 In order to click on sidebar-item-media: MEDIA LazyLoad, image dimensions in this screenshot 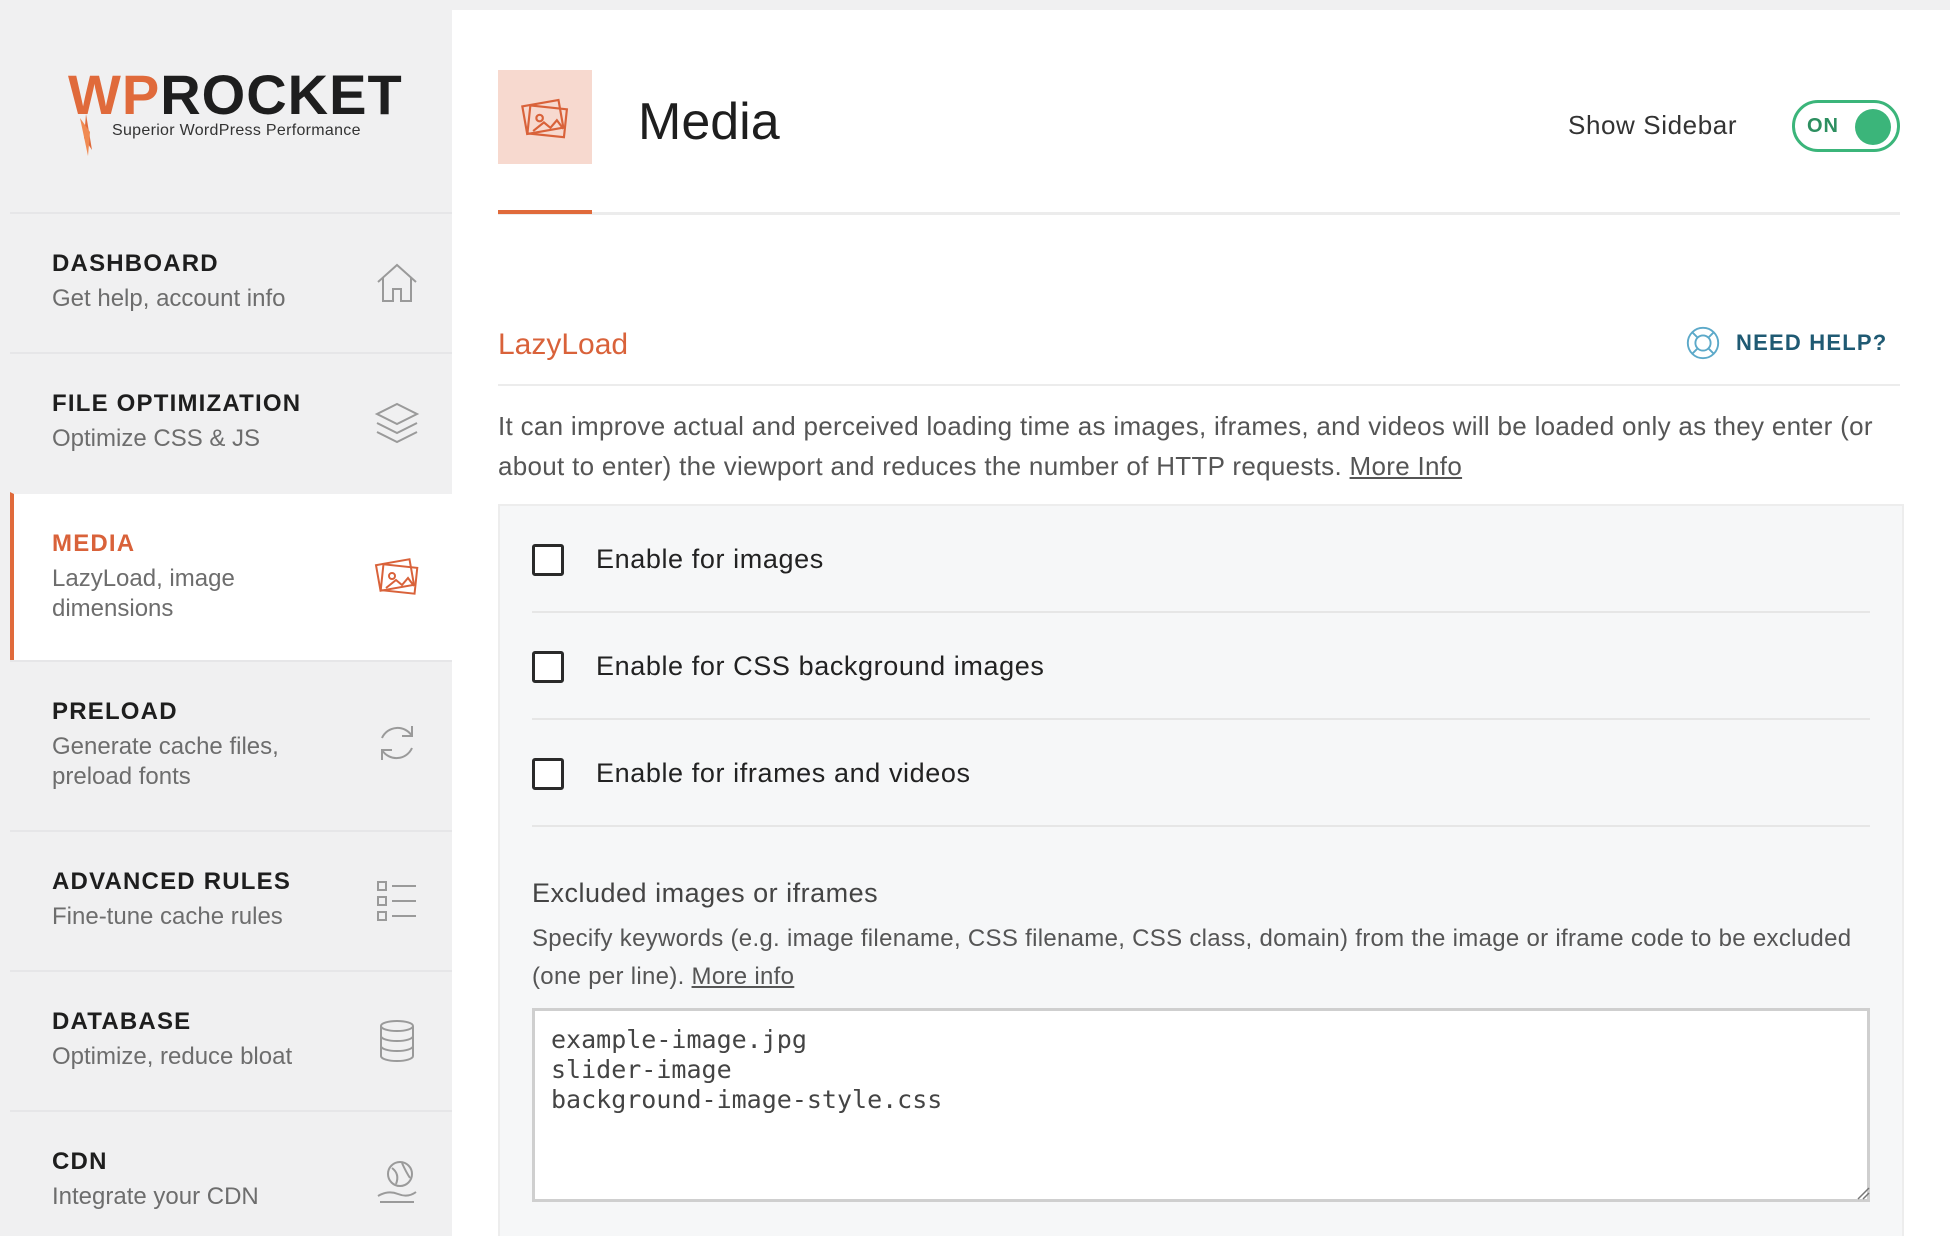, I will do `click(231, 576)`.